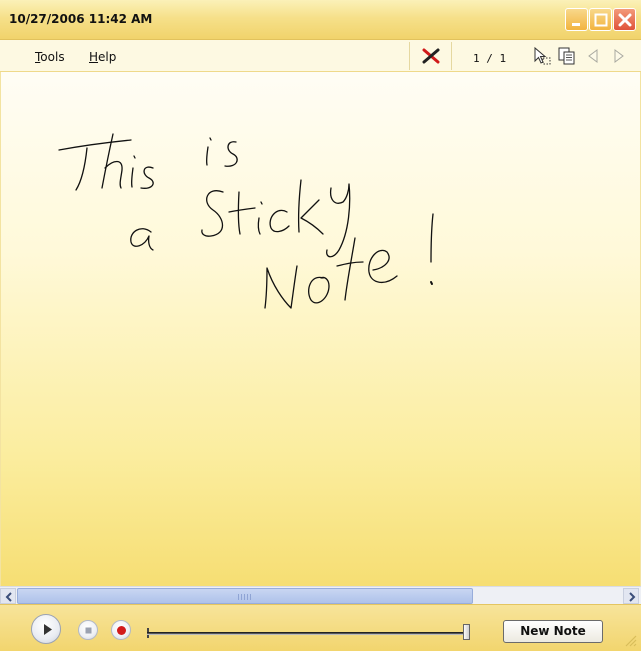 The image size is (641, 651). I want to click on maximize-icon, so click(601, 20).